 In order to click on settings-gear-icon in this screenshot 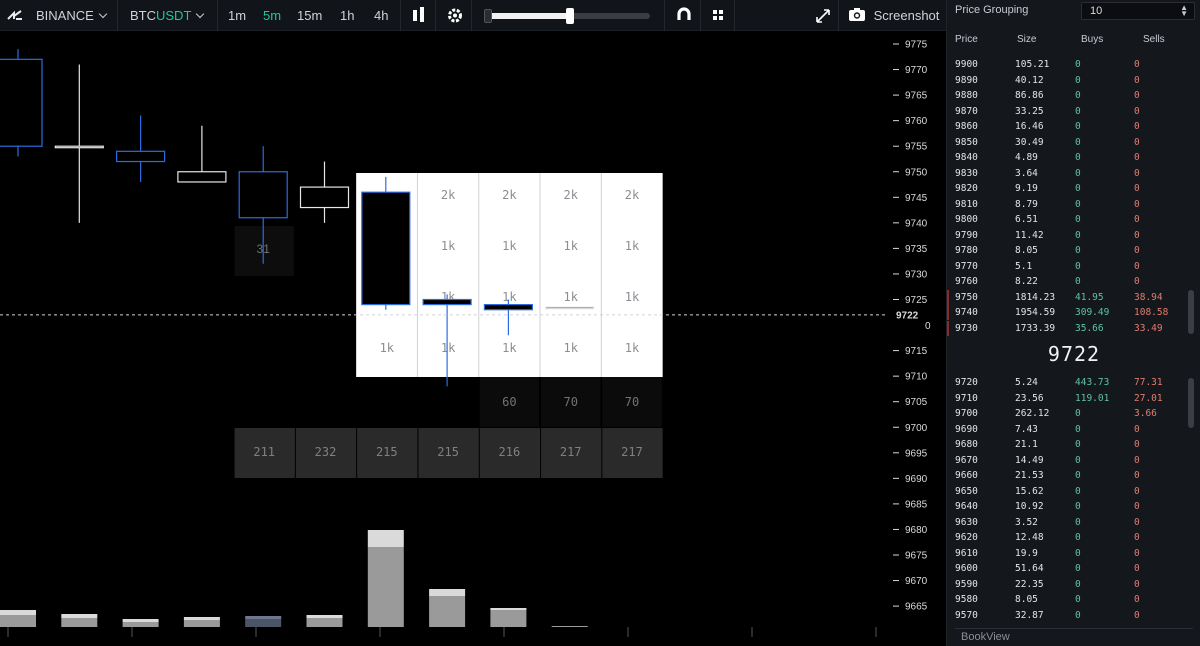, I will do `click(455, 15)`.